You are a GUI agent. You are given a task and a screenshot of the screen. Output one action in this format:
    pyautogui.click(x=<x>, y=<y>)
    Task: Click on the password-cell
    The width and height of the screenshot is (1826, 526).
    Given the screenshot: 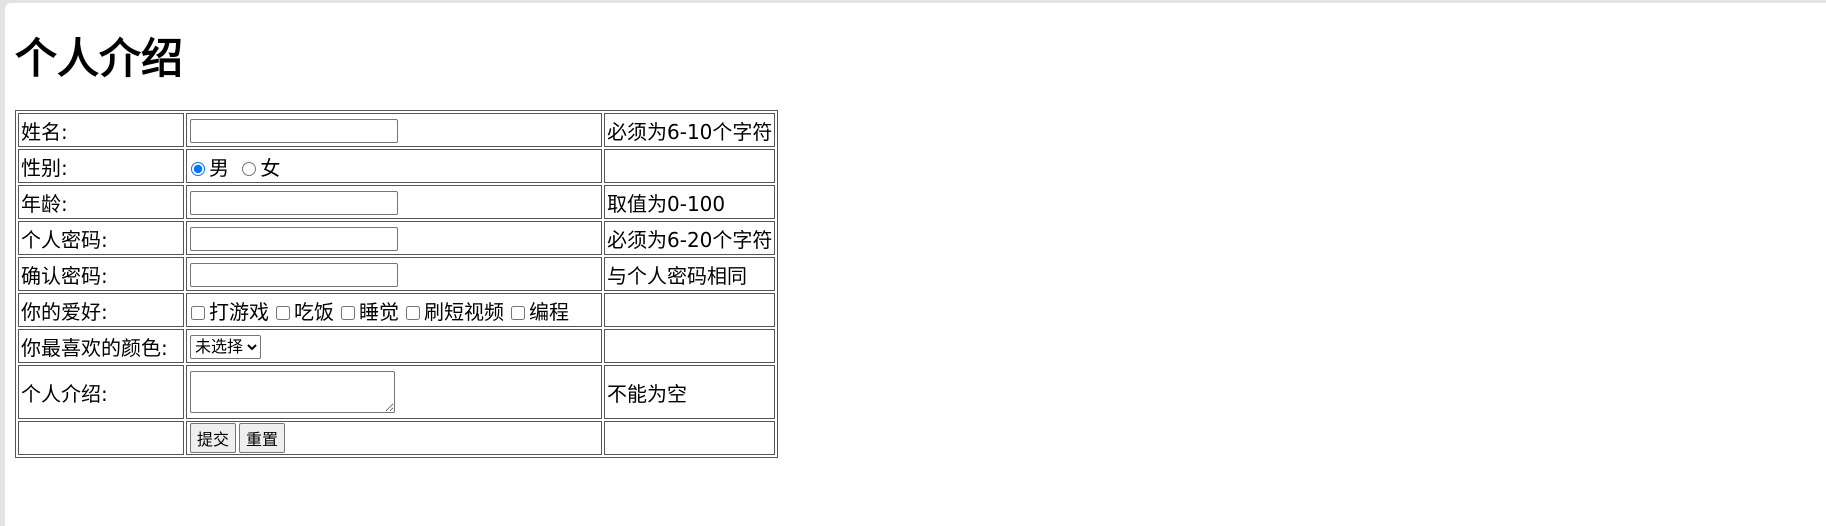 What is the action you would take?
    pyautogui.click(x=394, y=238)
    